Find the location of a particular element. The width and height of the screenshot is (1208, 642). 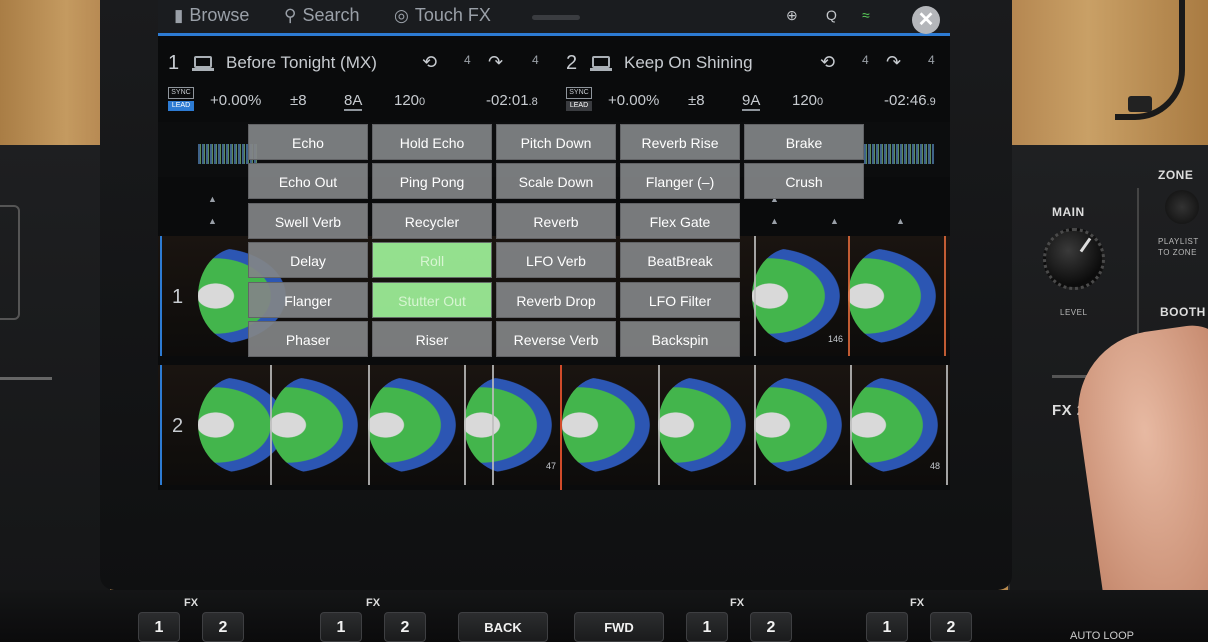

fx2-button-1: 1 is located at coordinates (341, 627).